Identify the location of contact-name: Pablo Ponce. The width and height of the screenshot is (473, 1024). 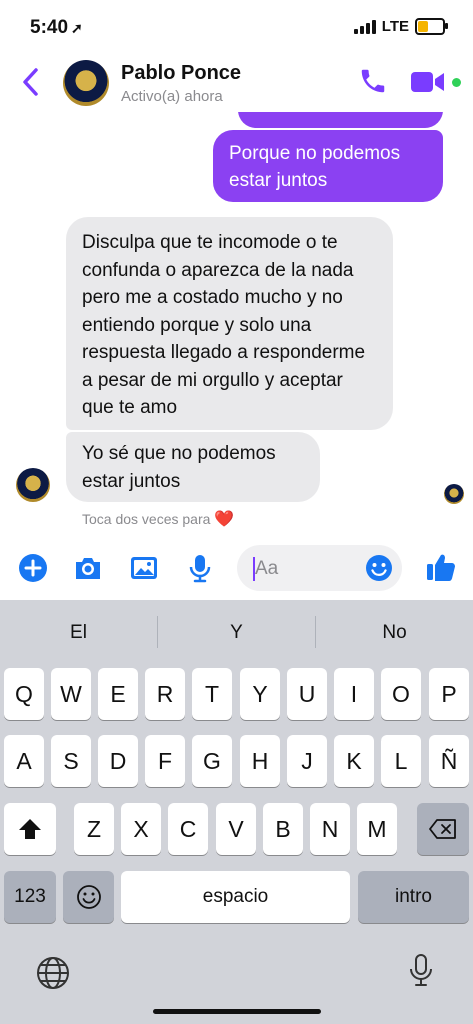
(181, 73).